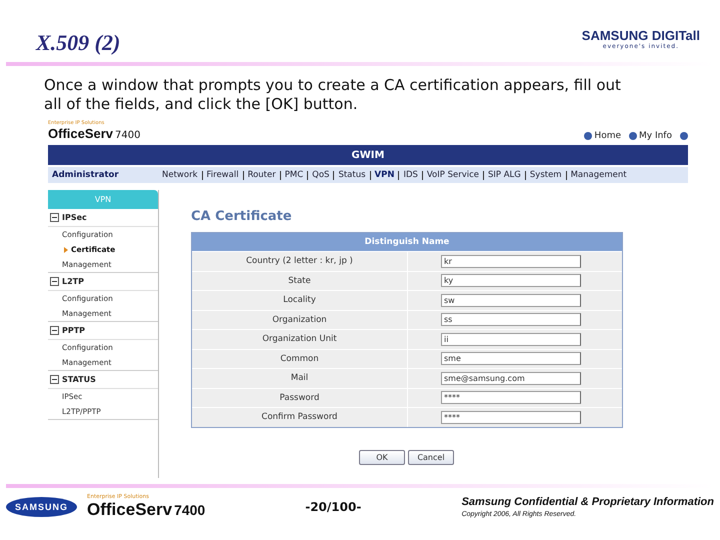 This screenshot has width=720, height=540. What do you see at coordinates (352, 175) in the screenshot?
I see `menu-item: Status` at bounding box center [352, 175].